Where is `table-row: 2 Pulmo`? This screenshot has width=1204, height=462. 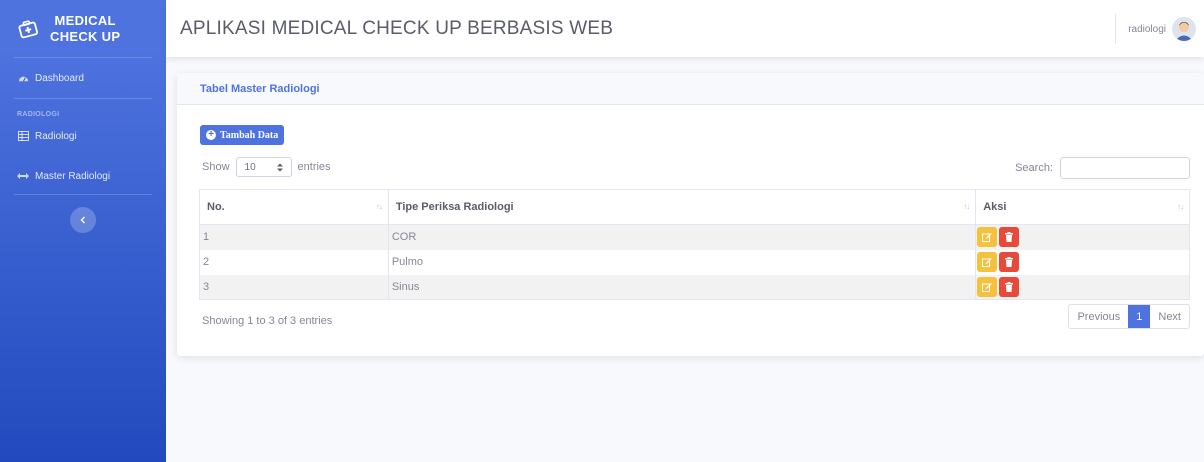 table-row: 2 Pulmo is located at coordinates (694, 262).